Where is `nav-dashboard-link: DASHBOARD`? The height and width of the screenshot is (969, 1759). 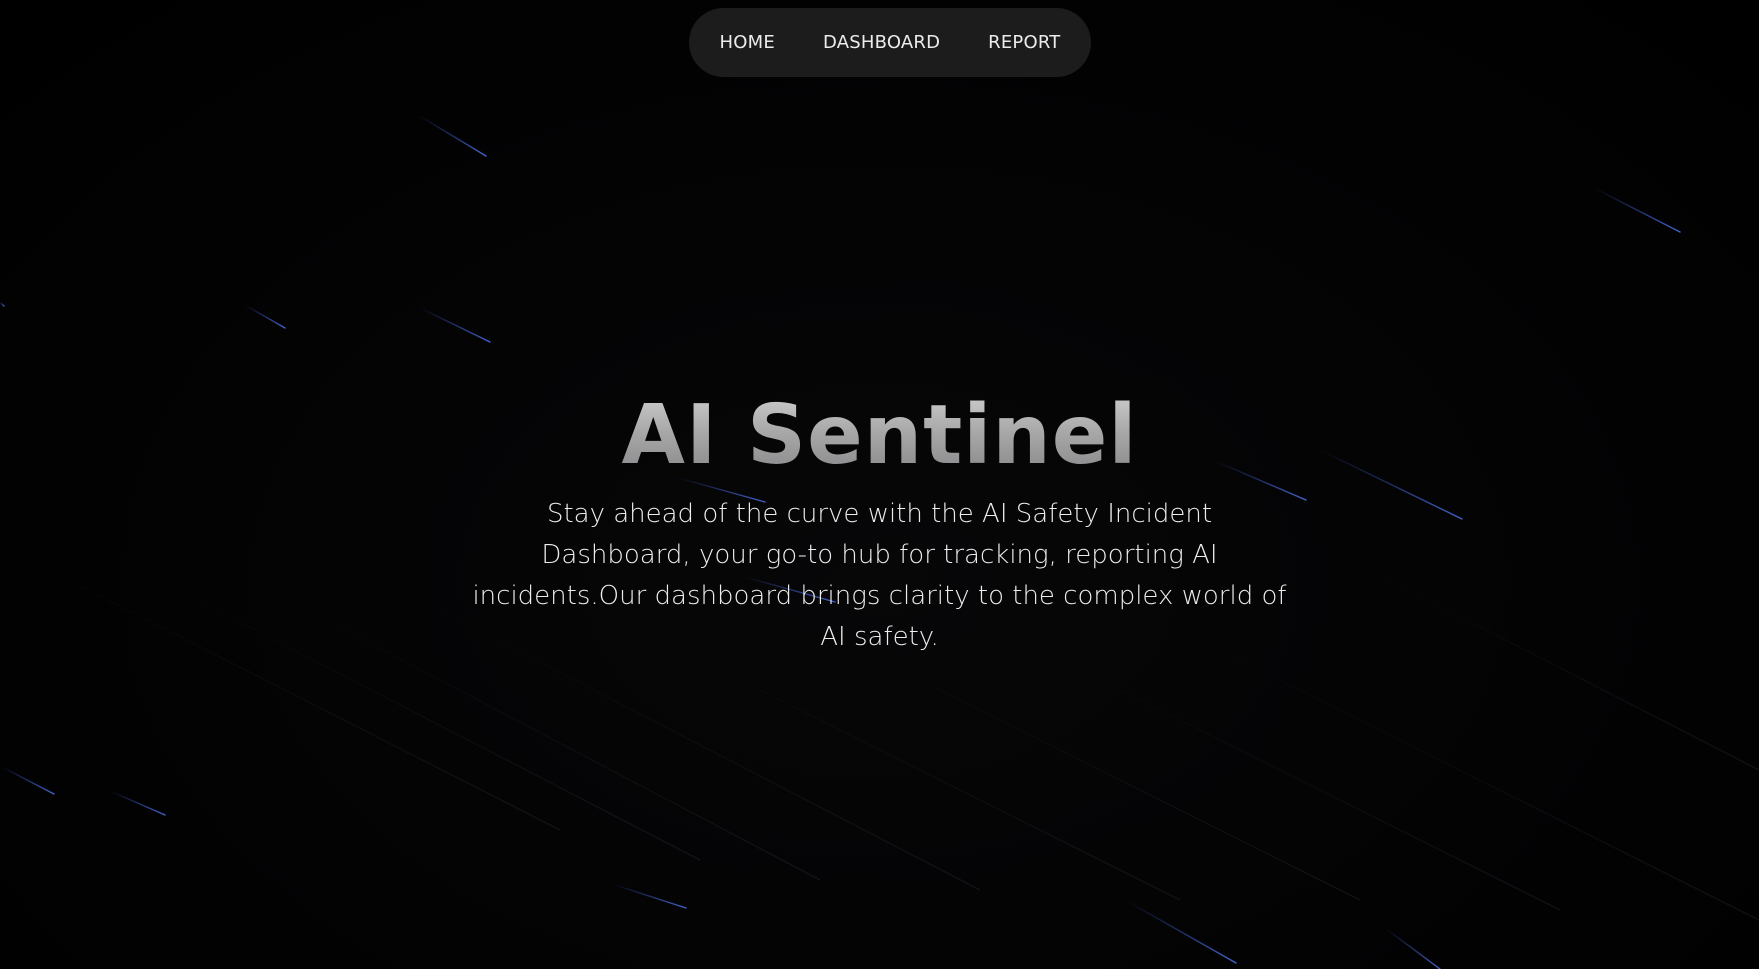 nav-dashboard-link: DASHBOARD is located at coordinates (881, 42).